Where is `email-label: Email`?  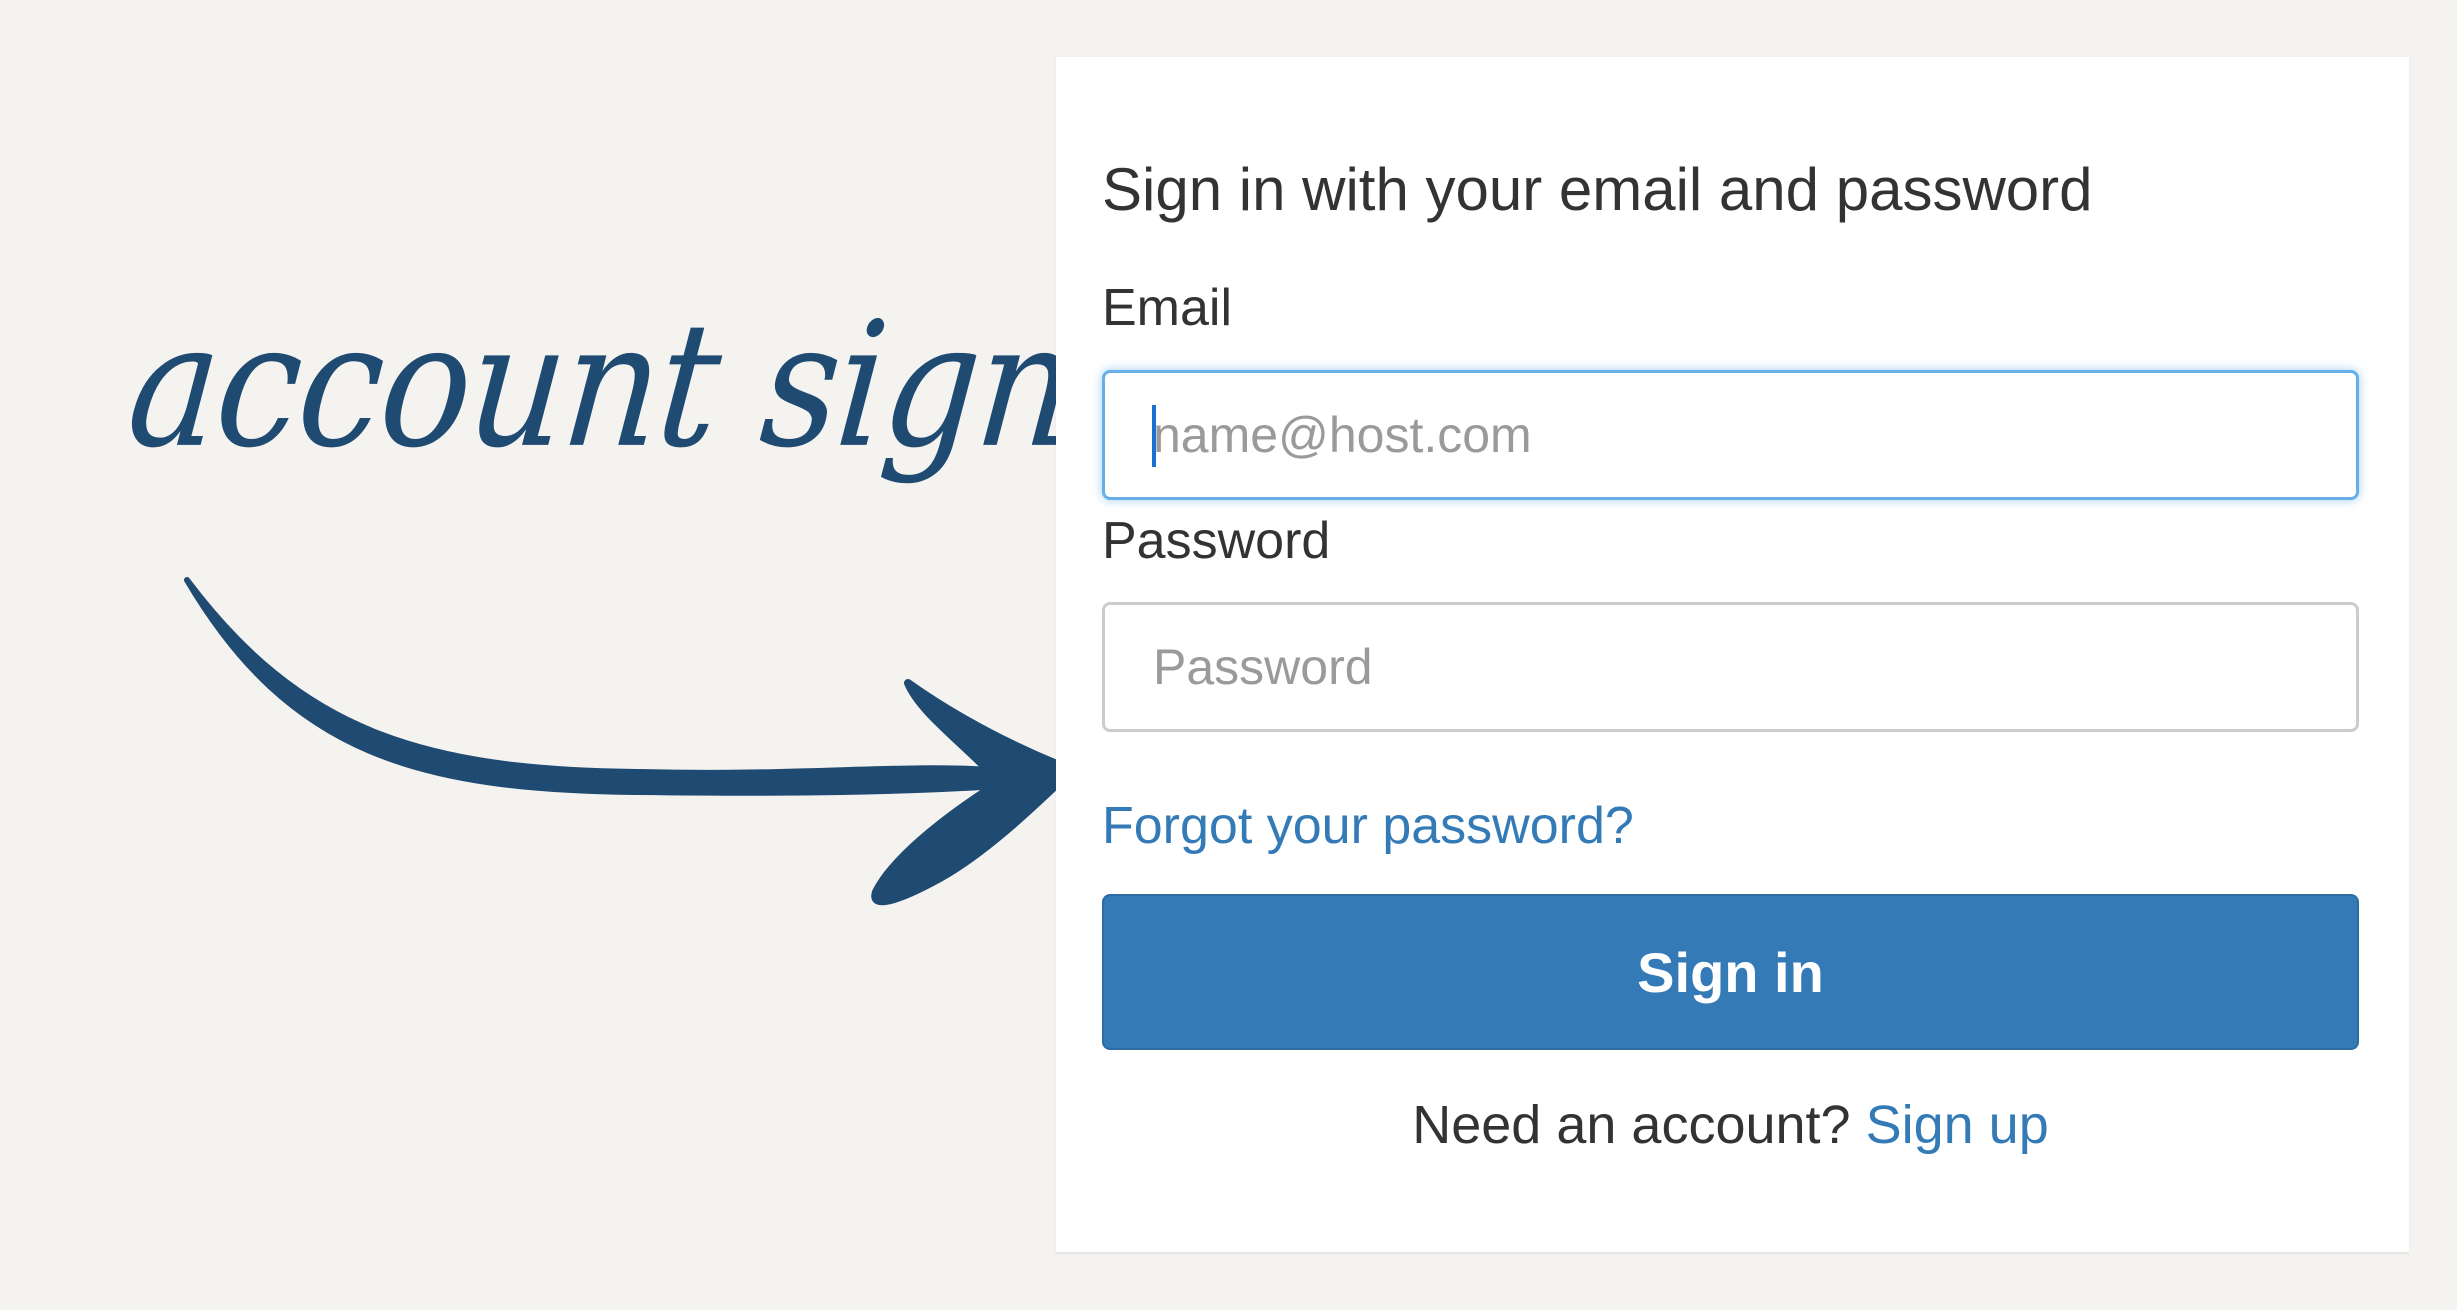
email-label: Email is located at coordinates (1167, 308).